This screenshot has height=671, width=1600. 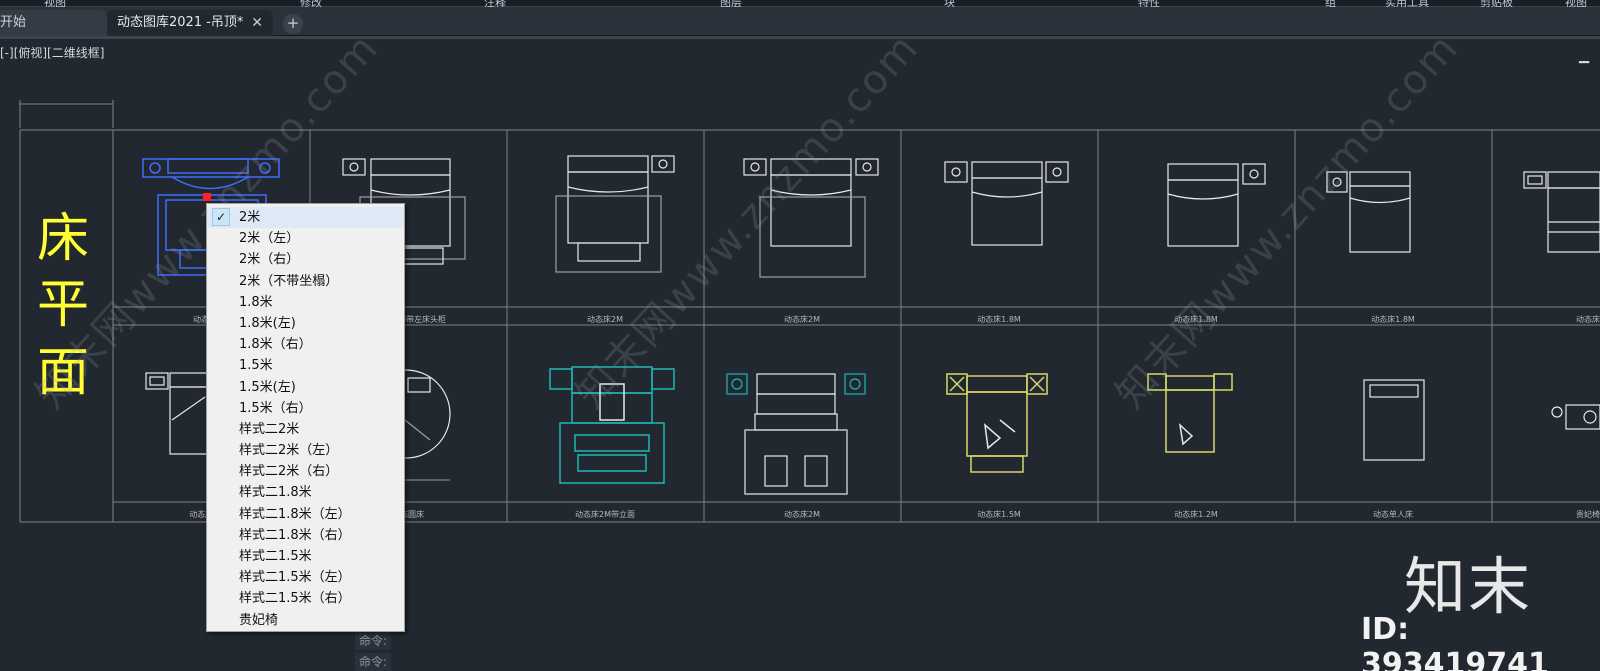 What do you see at coordinates (1584, 56) in the screenshot?
I see `minimize-icon: ▁` at bounding box center [1584, 56].